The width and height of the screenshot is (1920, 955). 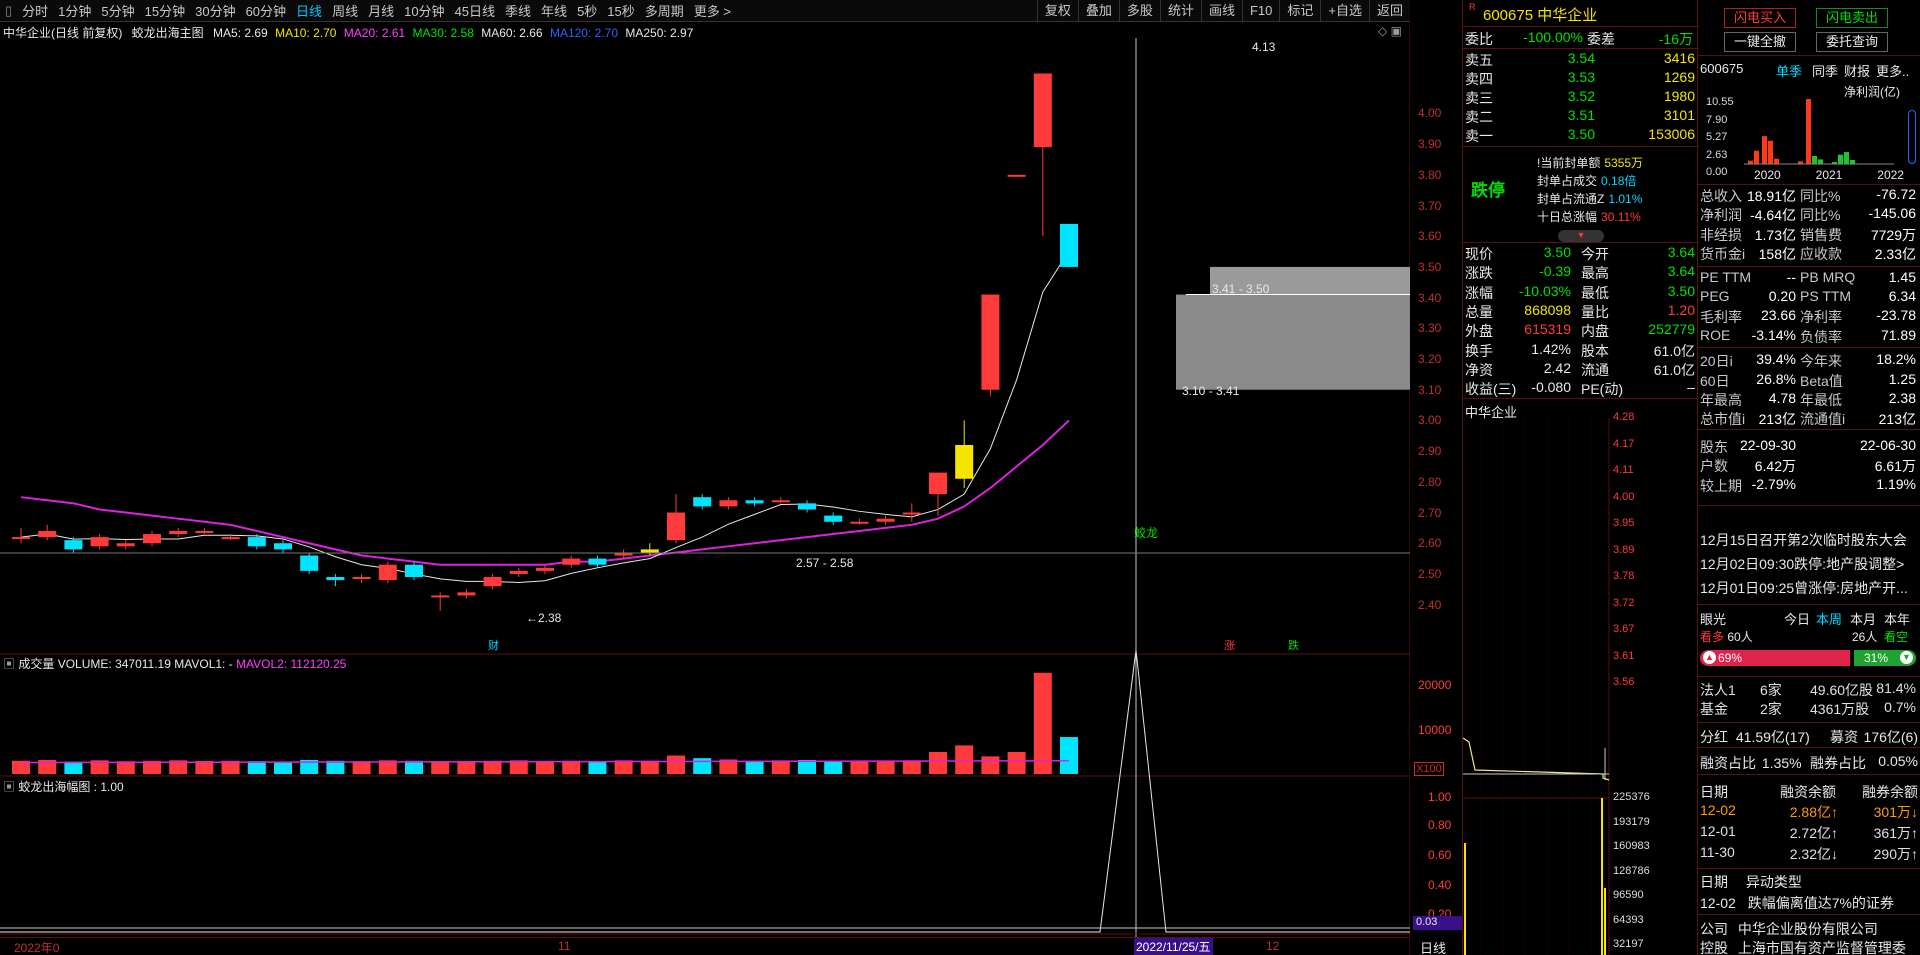 I want to click on div-value: 41.59亿(17), so click(x=1772, y=737).